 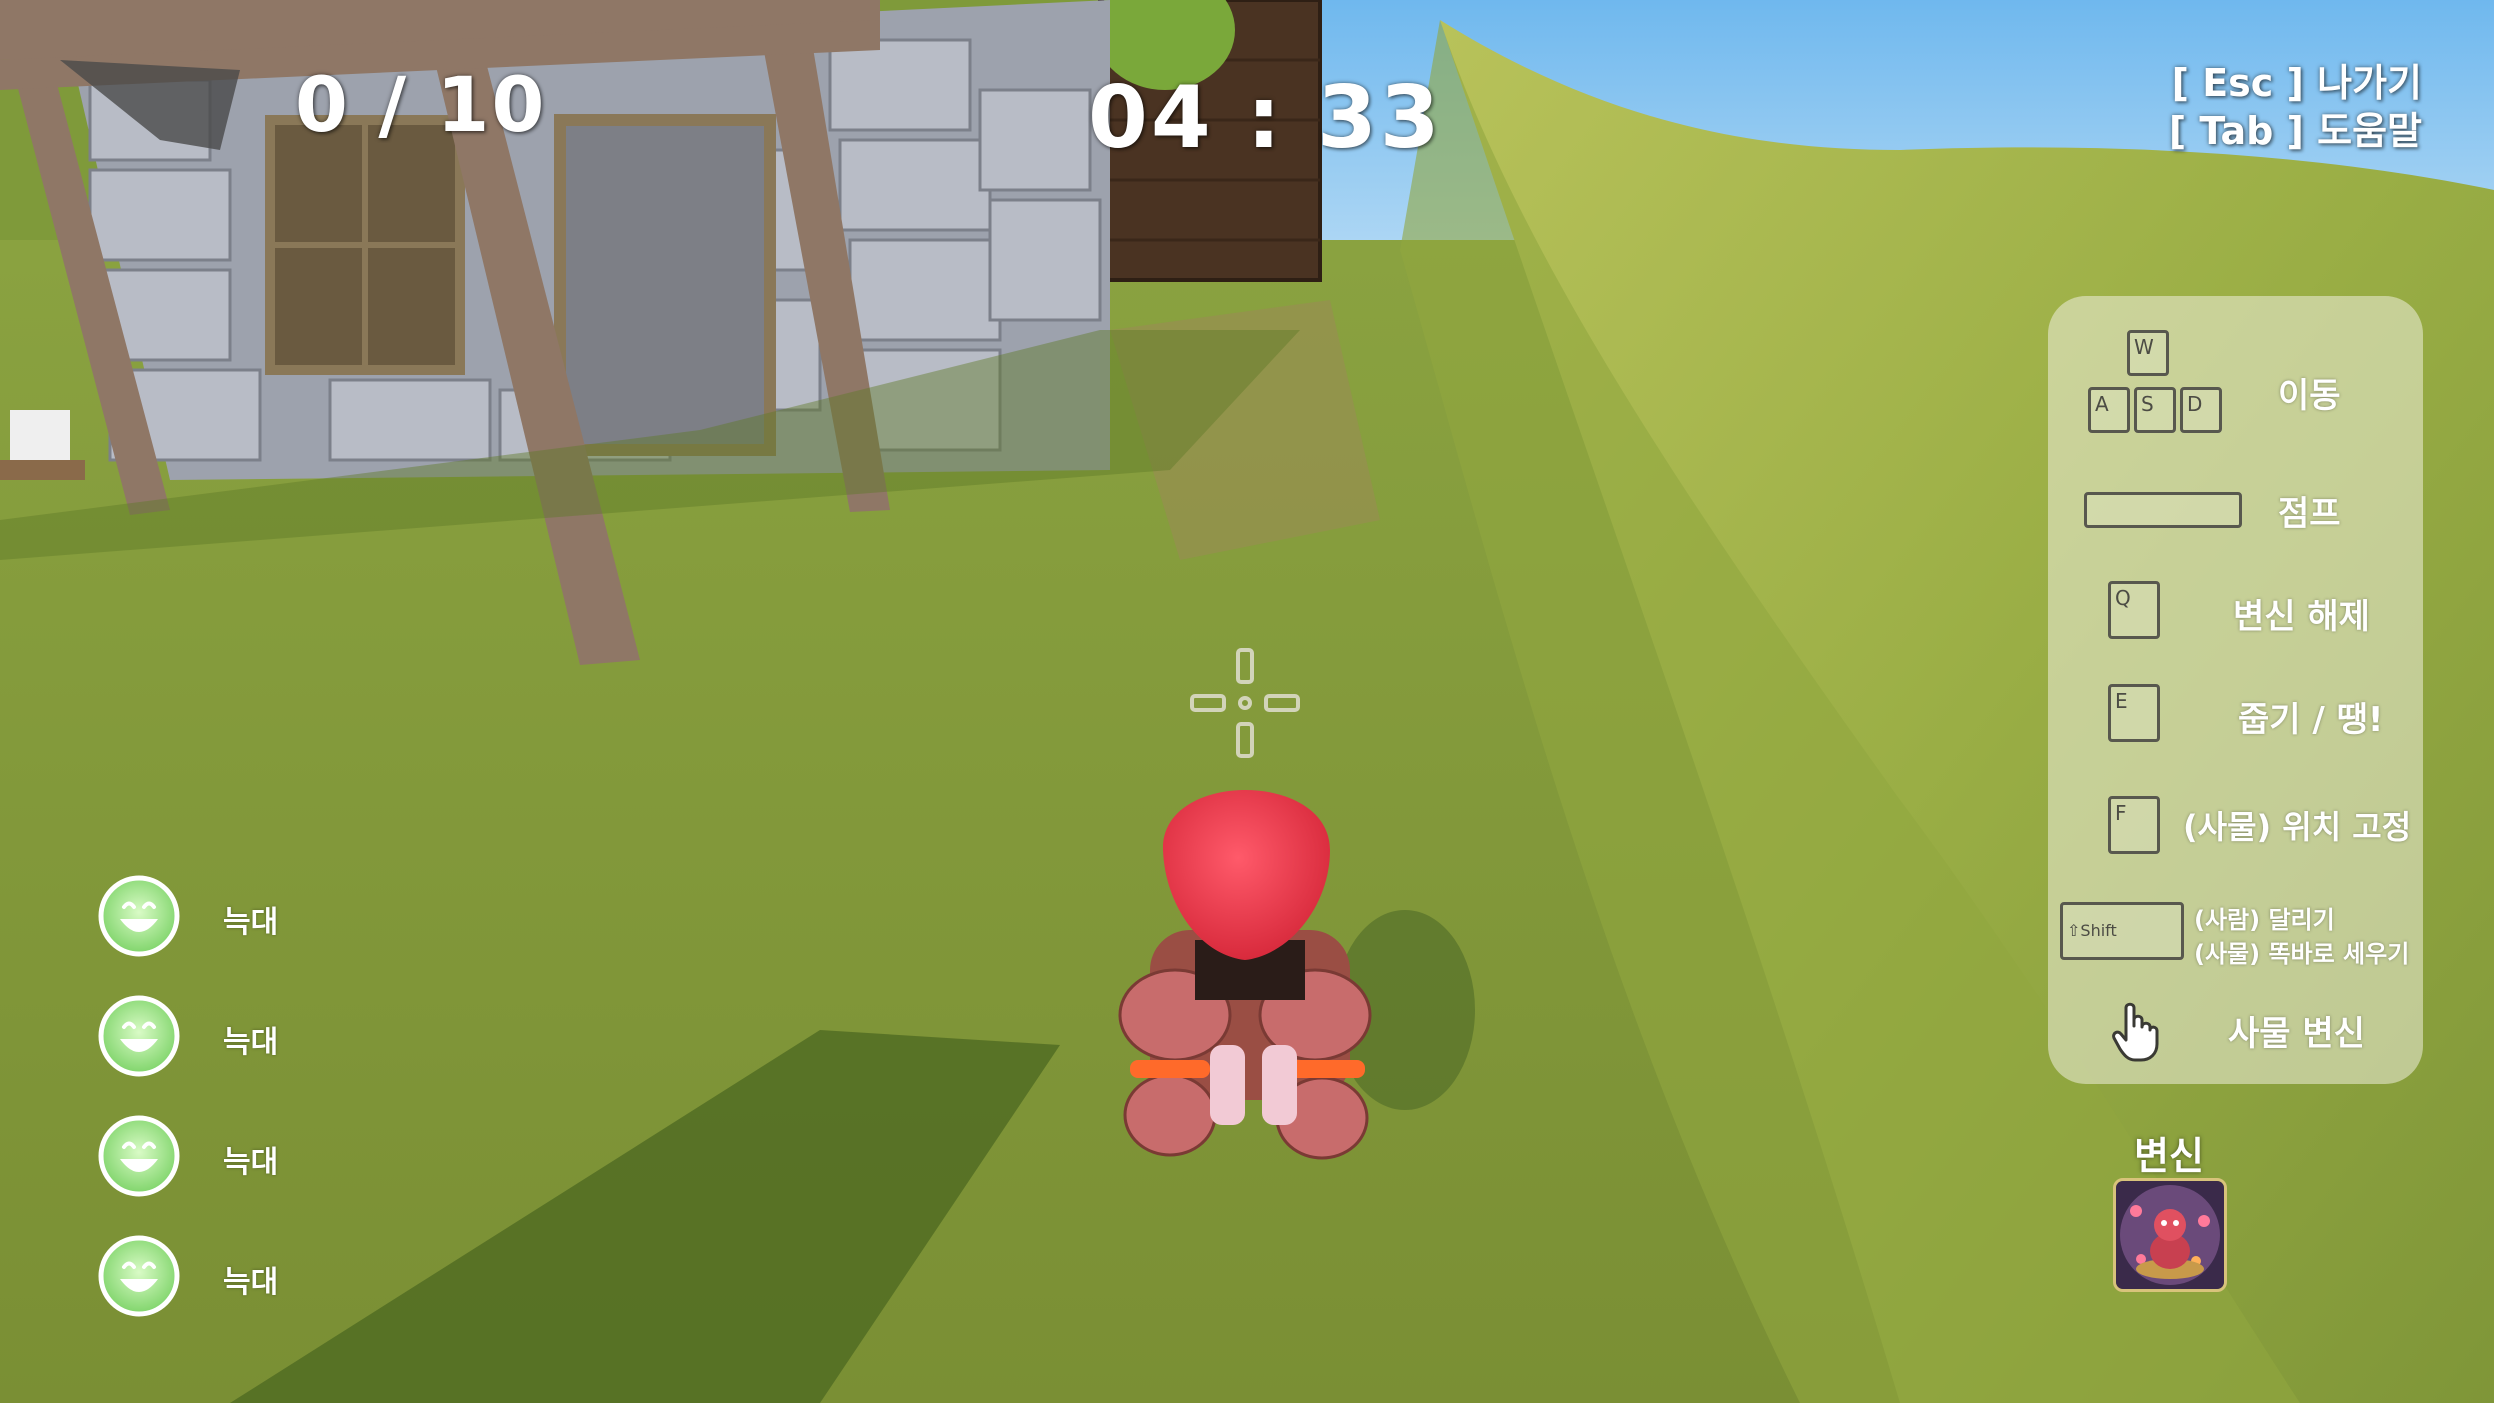 I want to click on character-portrait-icon, so click(x=2170, y=1235).